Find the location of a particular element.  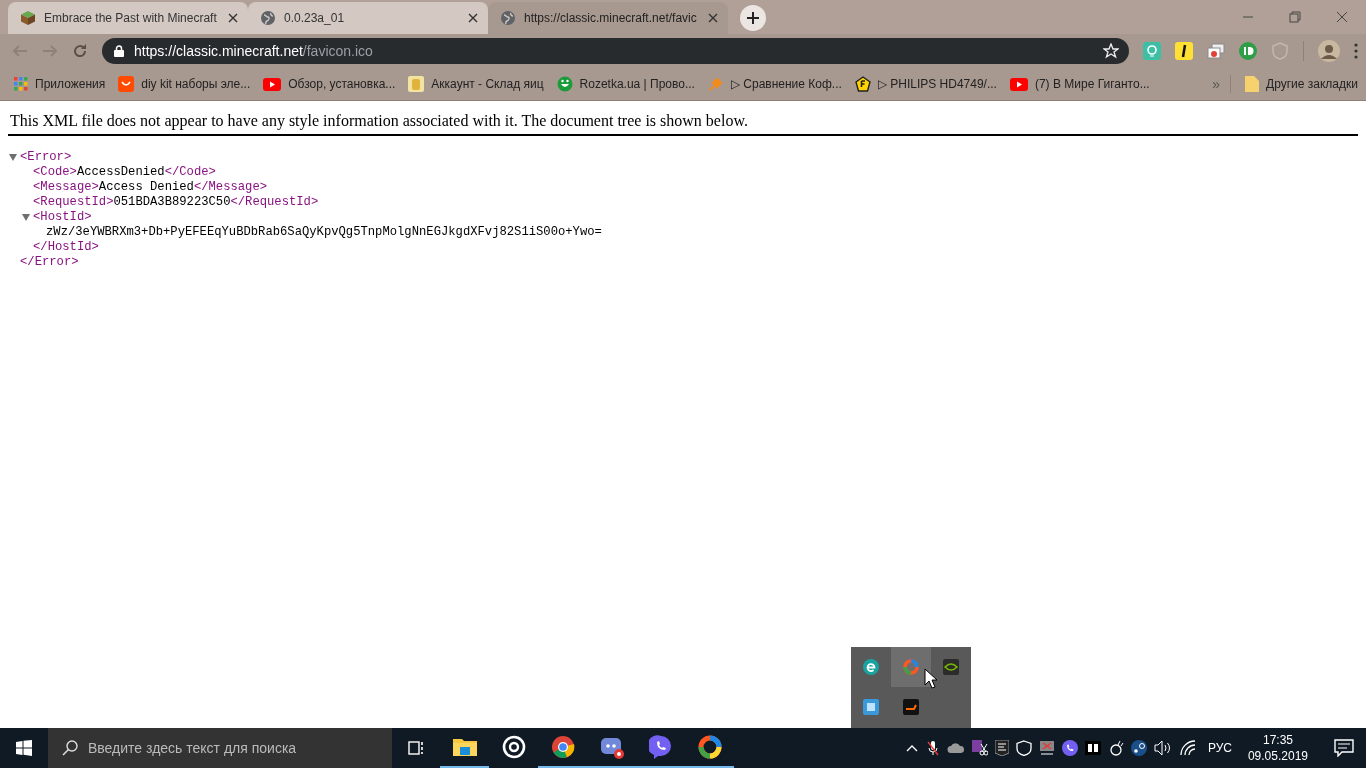

shield-icon is located at coordinates (1023, 748).